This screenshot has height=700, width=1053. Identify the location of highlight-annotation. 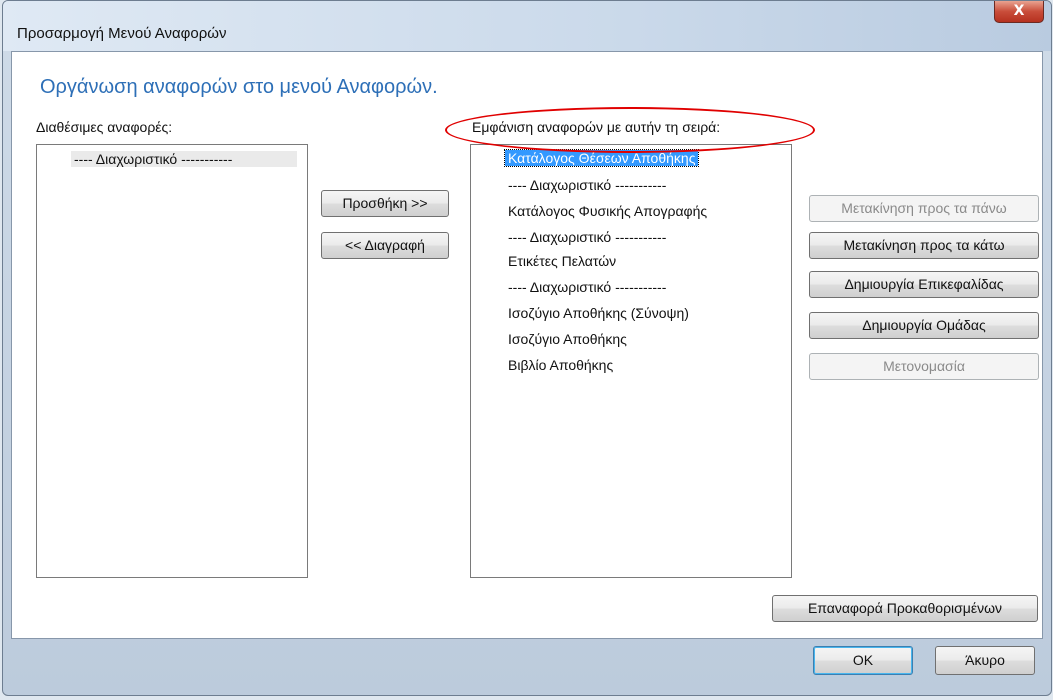
(630, 130).